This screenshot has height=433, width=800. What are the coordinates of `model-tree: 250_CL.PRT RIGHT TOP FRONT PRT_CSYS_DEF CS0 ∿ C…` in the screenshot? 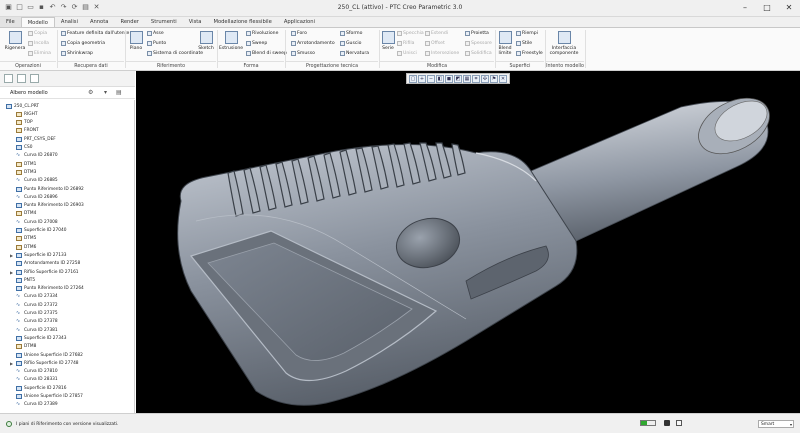 It's located at (67, 256).